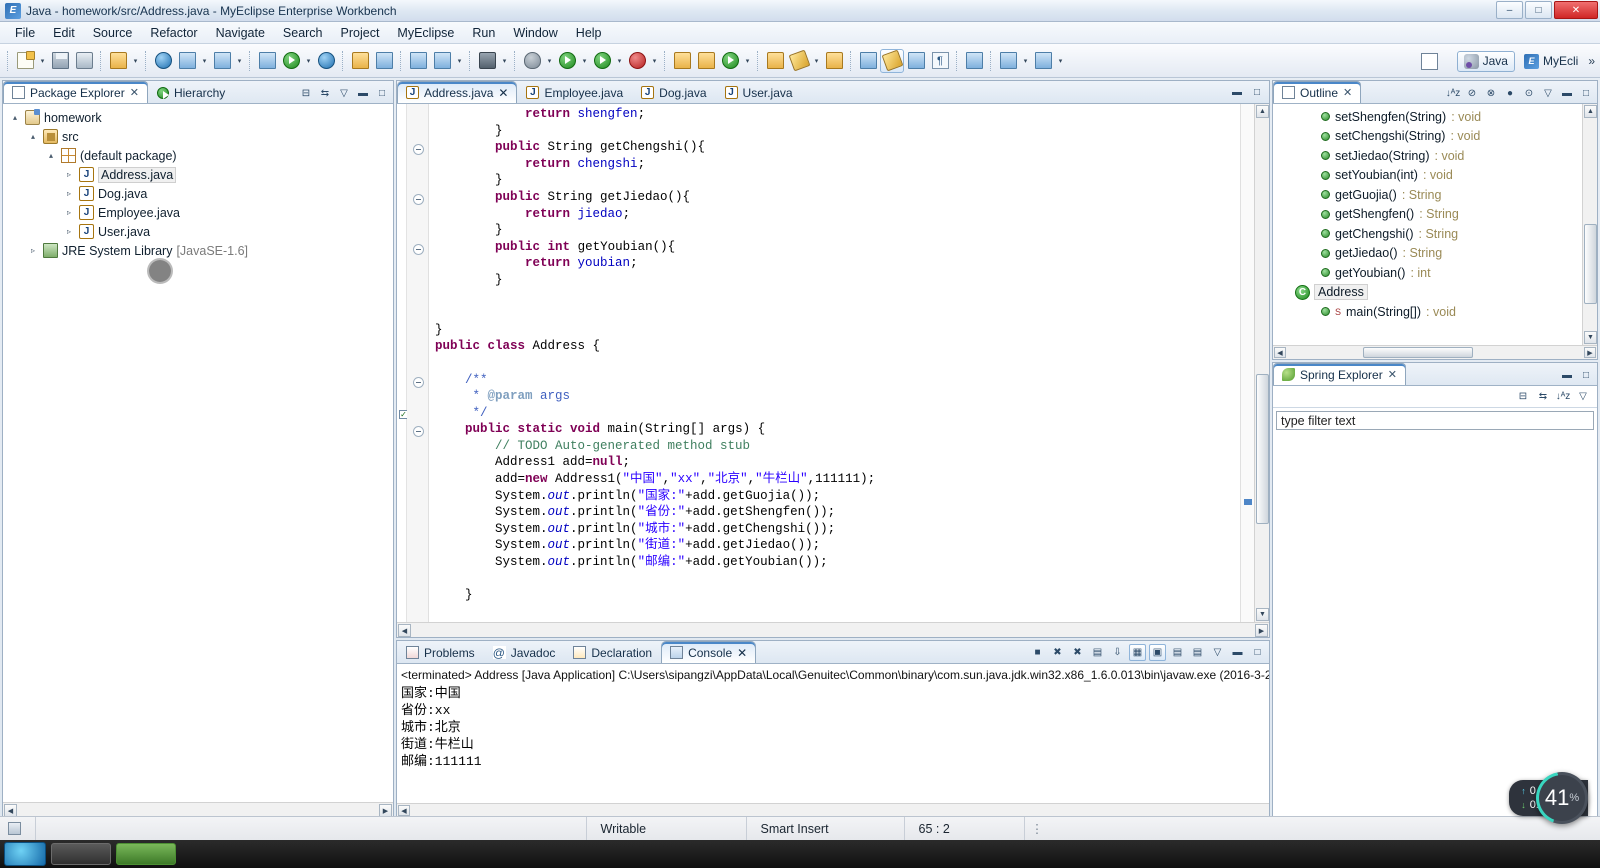  What do you see at coordinates (1177, 652) in the screenshot?
I see `display-console-icon: ▤` at bounding box center [1177, 652].